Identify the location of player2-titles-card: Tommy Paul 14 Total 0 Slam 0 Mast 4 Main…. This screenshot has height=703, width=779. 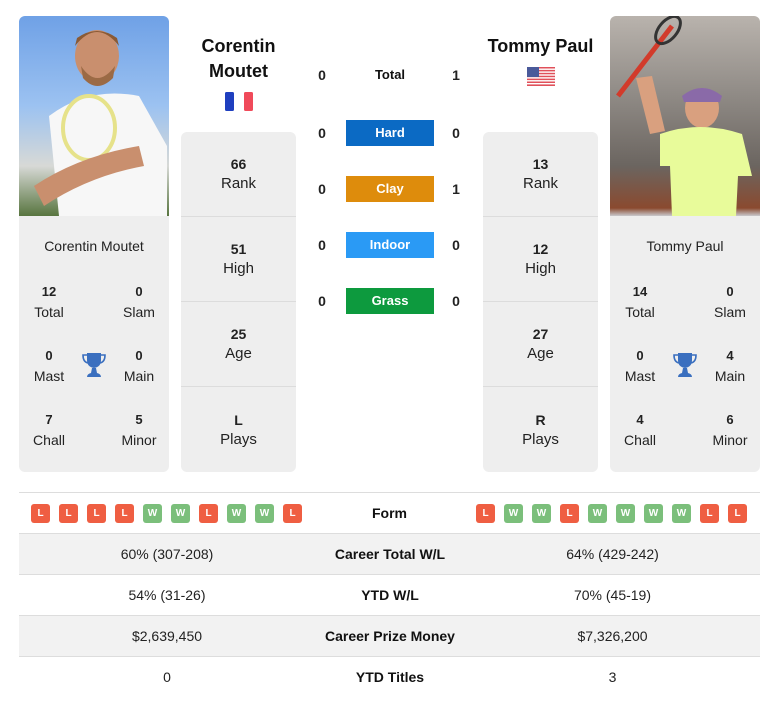
(685, 344).